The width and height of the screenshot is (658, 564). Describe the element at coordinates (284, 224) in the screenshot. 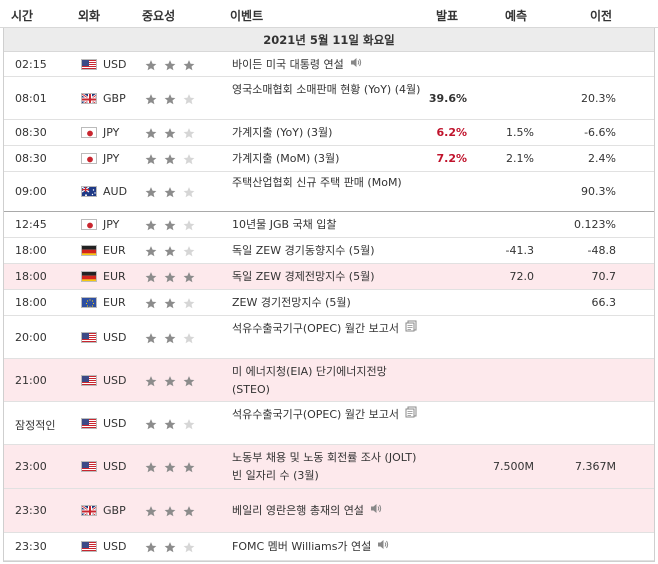

I see `event-name-text: 10년물 JGB 국채 입찰` at that location.